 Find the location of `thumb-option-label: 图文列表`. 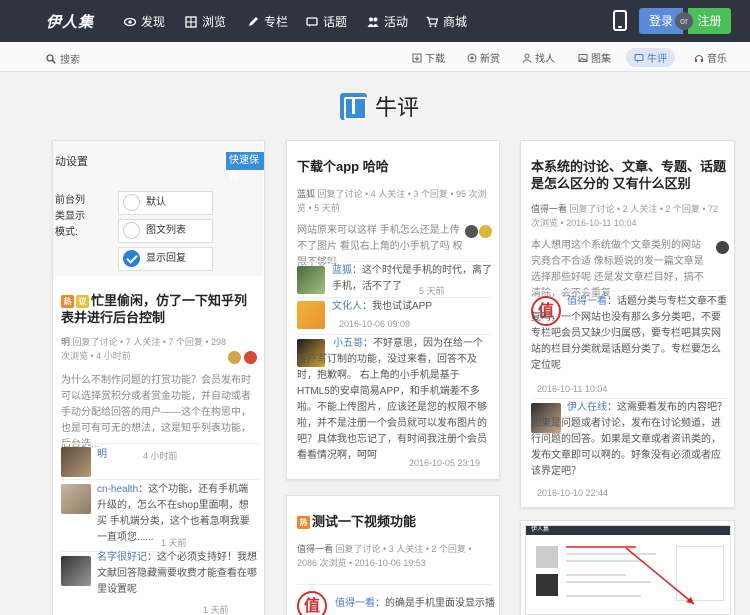

thumb-option-label: 图文列表 is located at coordinates (166, 230).